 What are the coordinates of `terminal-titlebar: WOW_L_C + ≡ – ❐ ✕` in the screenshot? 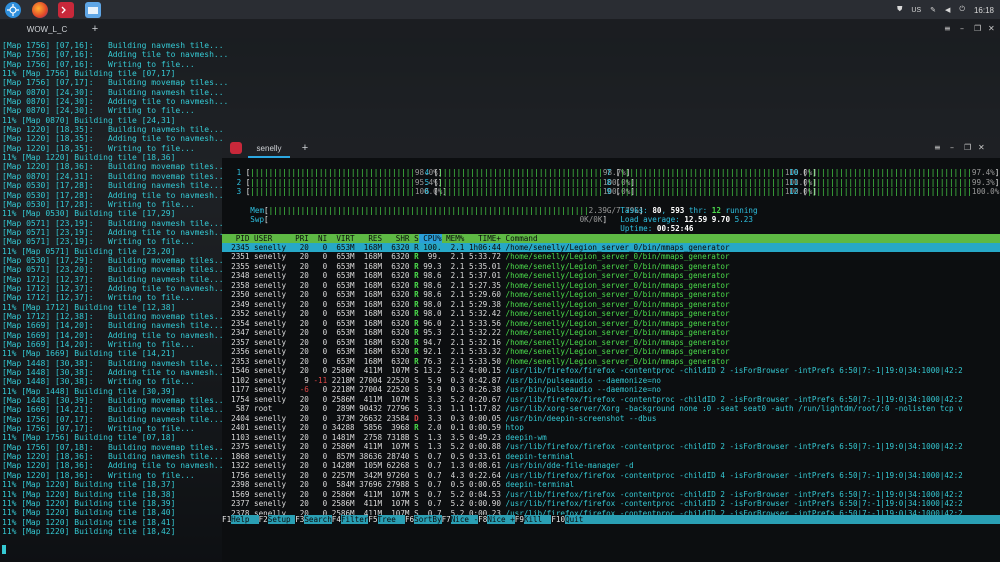 It's located at (500, 29).